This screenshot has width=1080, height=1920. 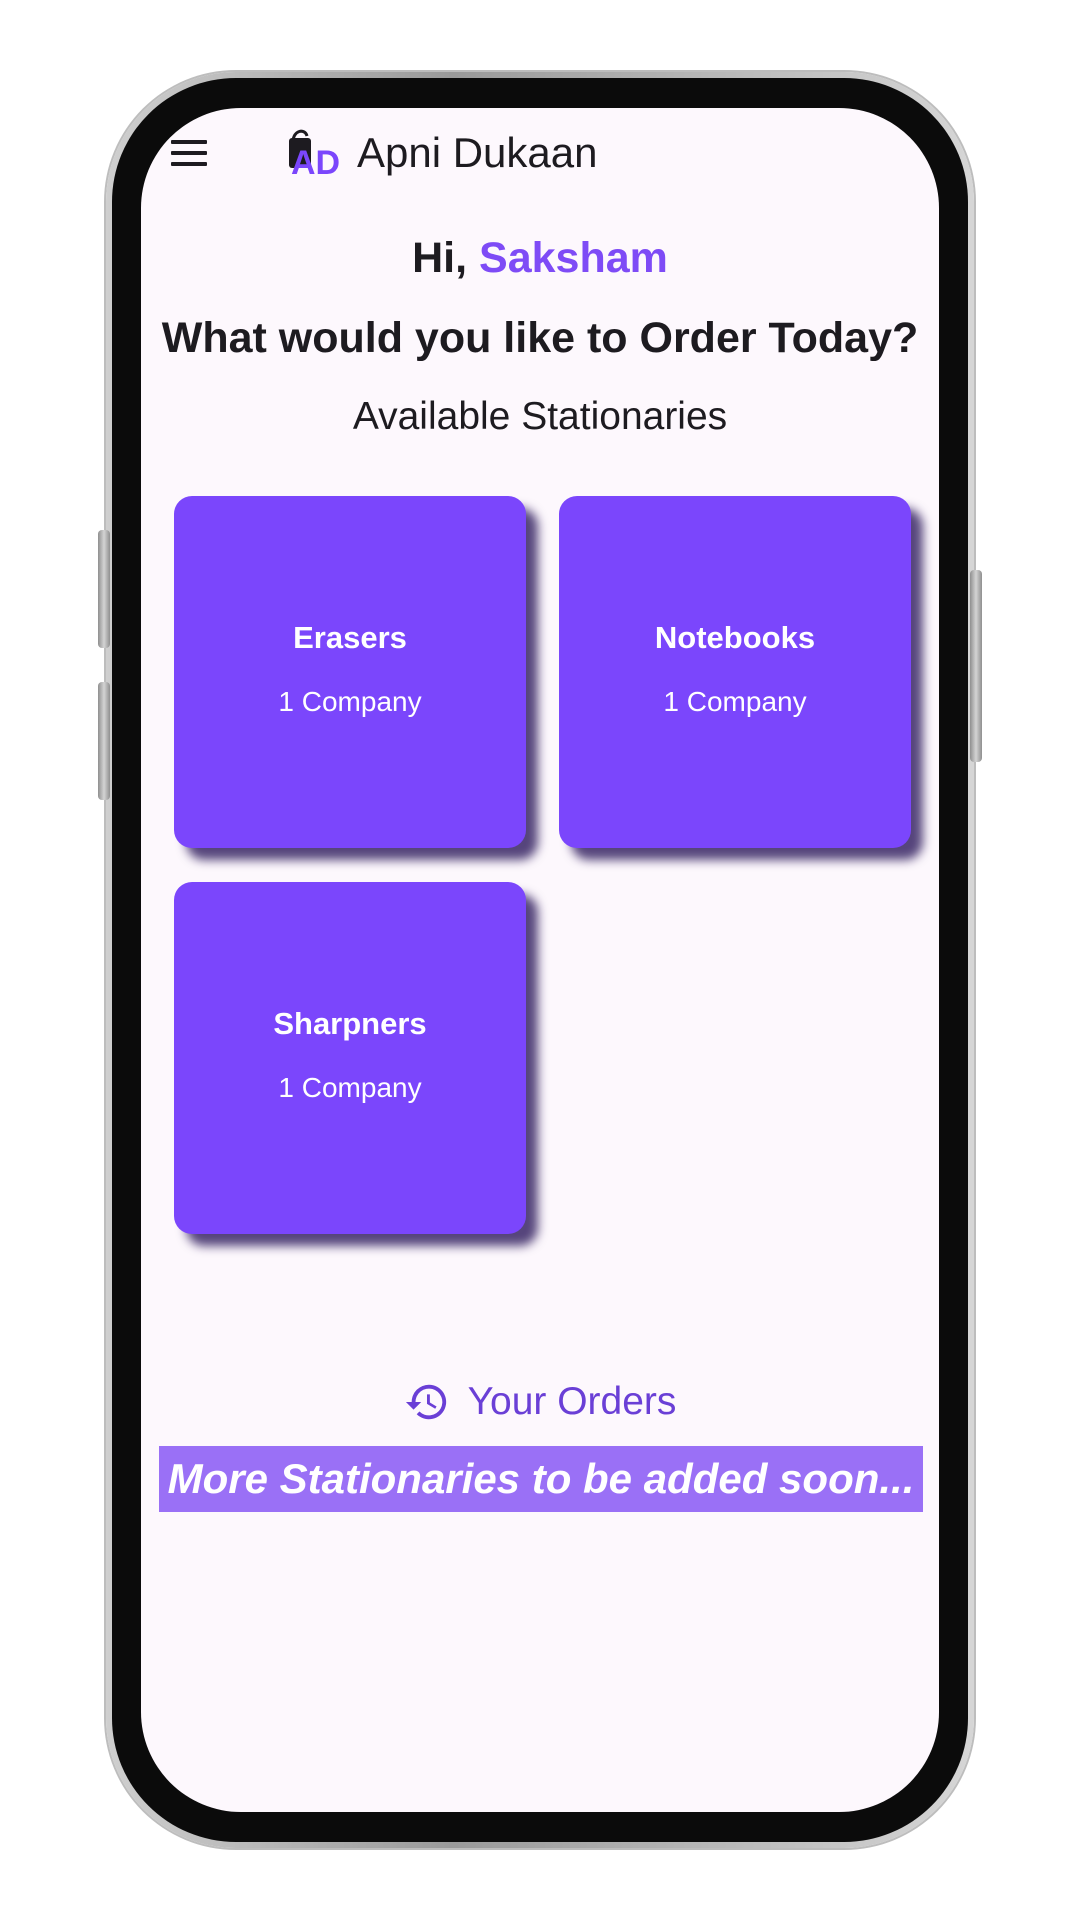 I want to click on section-title: Available Stationaries, so click(x=540, y=416).